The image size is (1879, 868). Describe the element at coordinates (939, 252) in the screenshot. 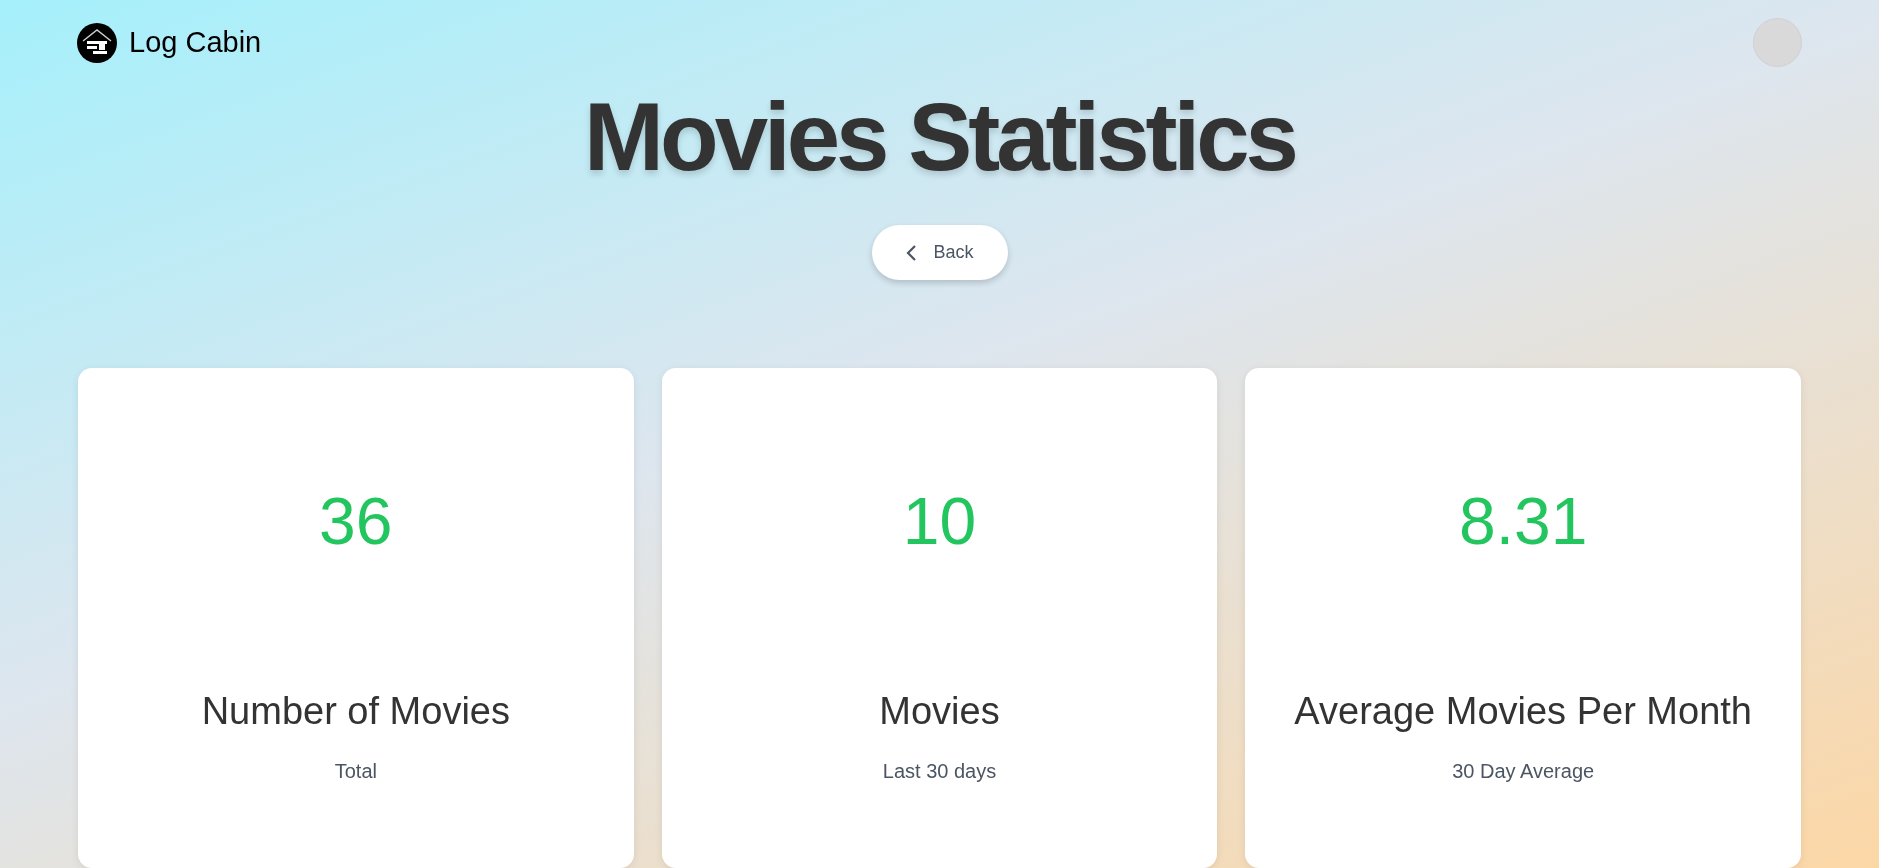

I see `back-button: Back` at that location.